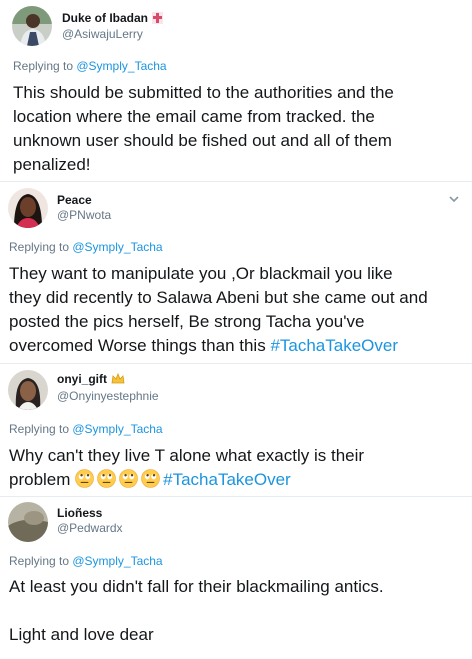 This screenshot has width=472, height=659. What do you see at coordinates (84, 215) in the screenshot?
I see `user-handle: @PNwota` at bounding box center [84, 215].